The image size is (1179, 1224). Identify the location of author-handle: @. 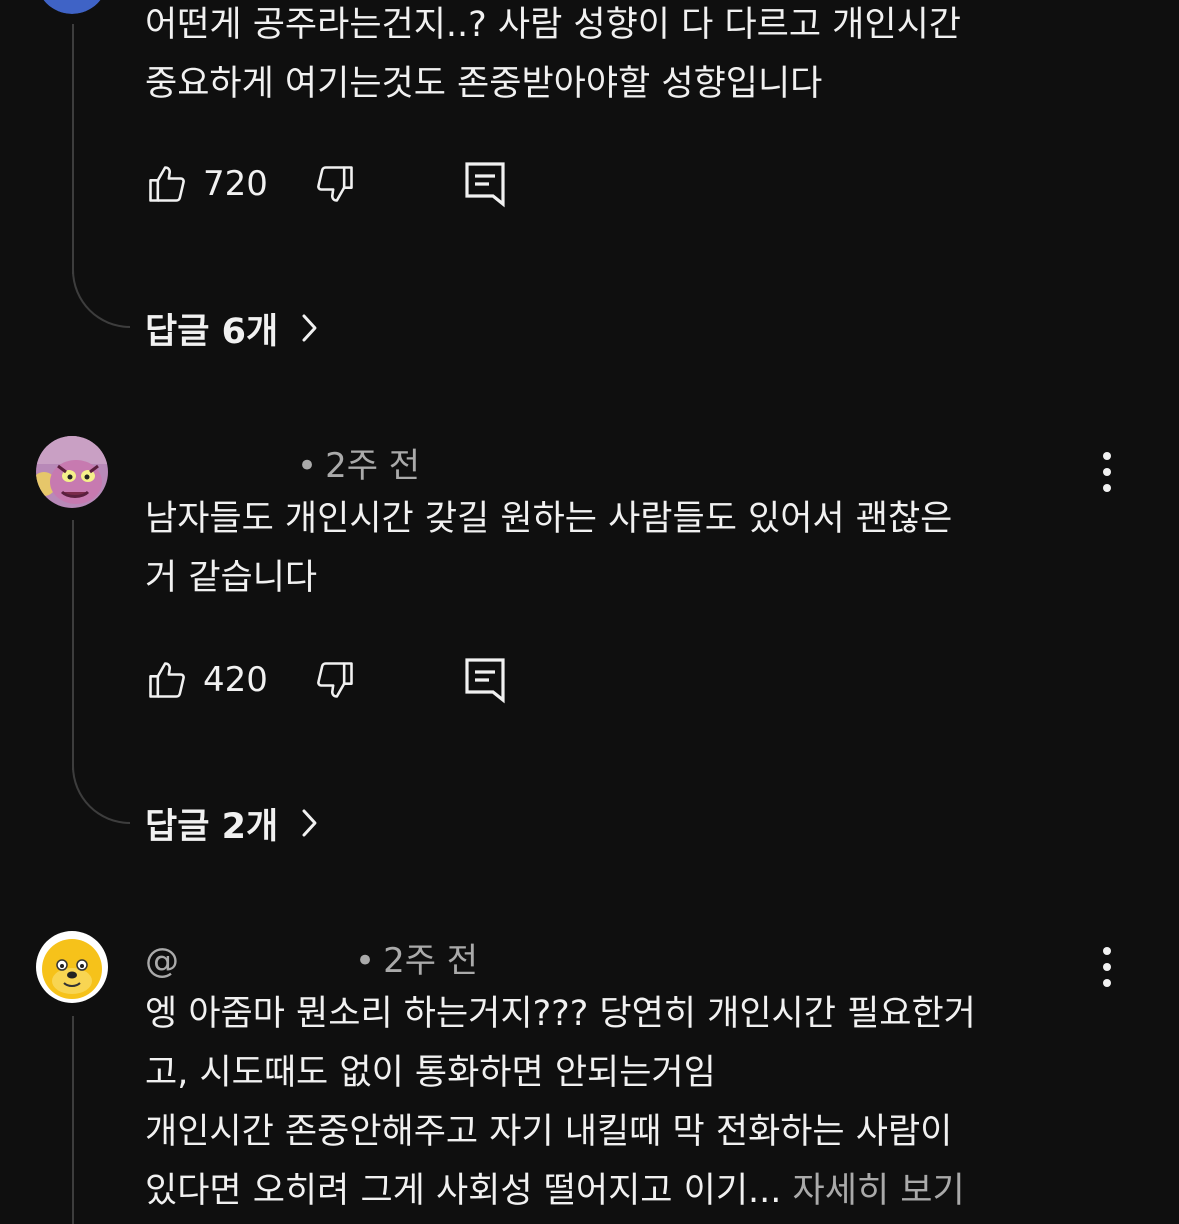
(162, 961).